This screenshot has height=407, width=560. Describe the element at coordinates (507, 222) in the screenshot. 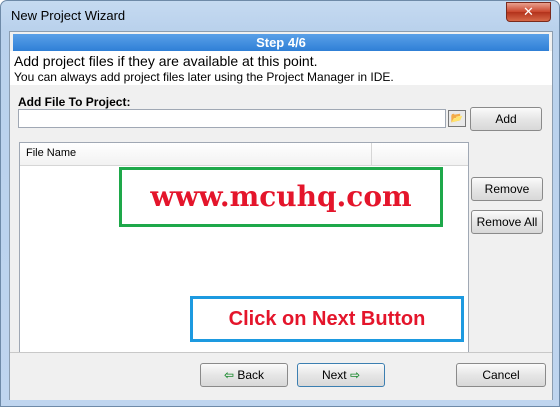

I see `remove-all-button: Remove All` at that location.